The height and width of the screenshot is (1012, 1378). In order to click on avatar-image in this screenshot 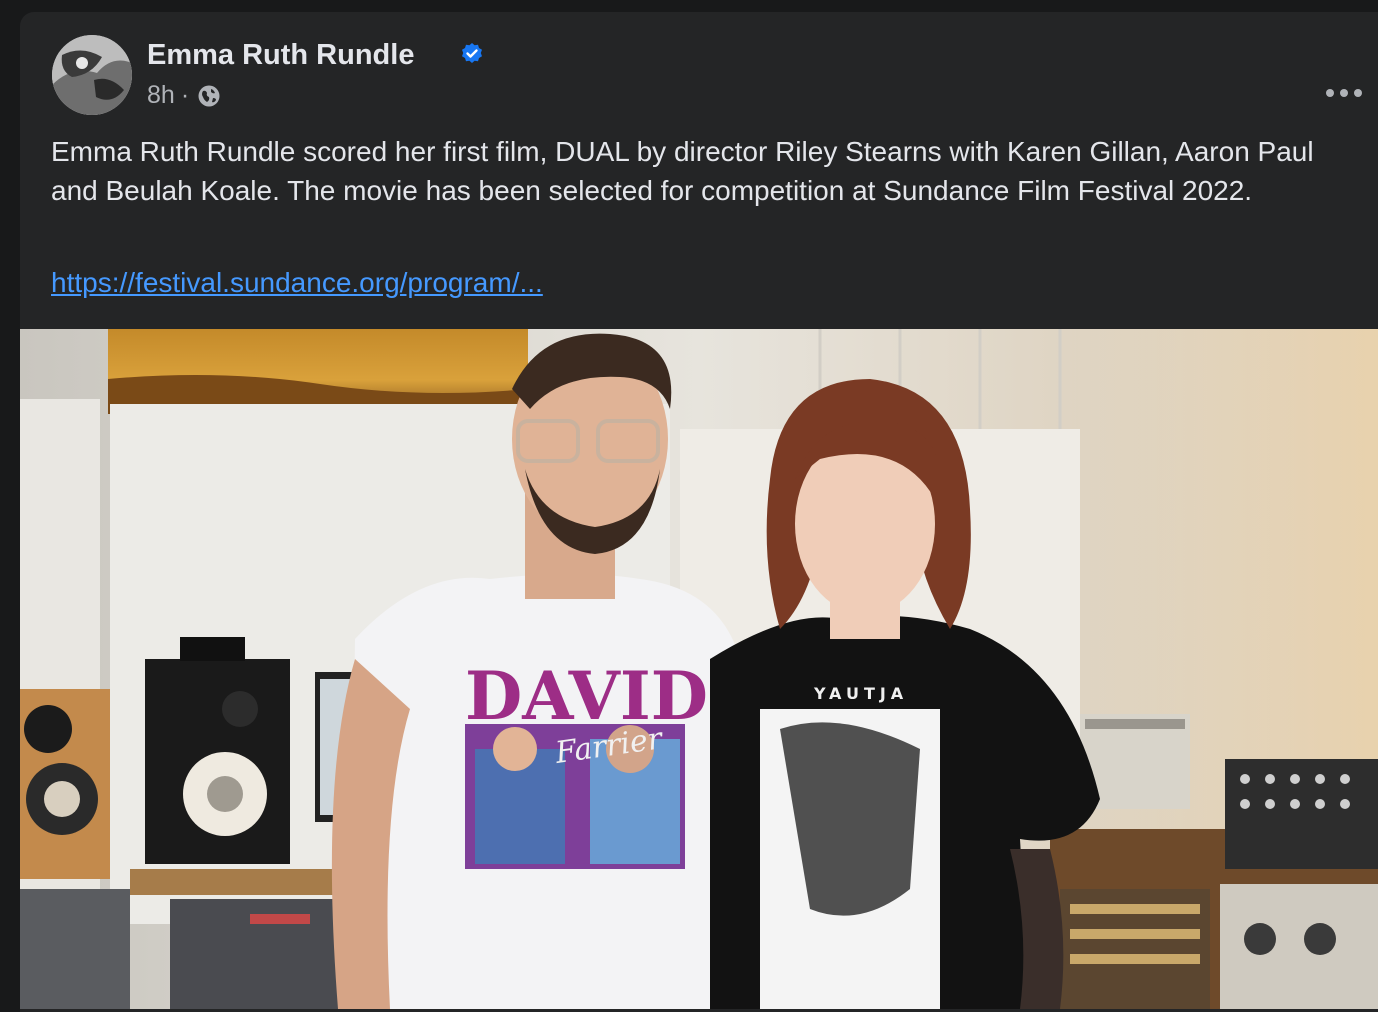, I will do `click(92, 75)`.